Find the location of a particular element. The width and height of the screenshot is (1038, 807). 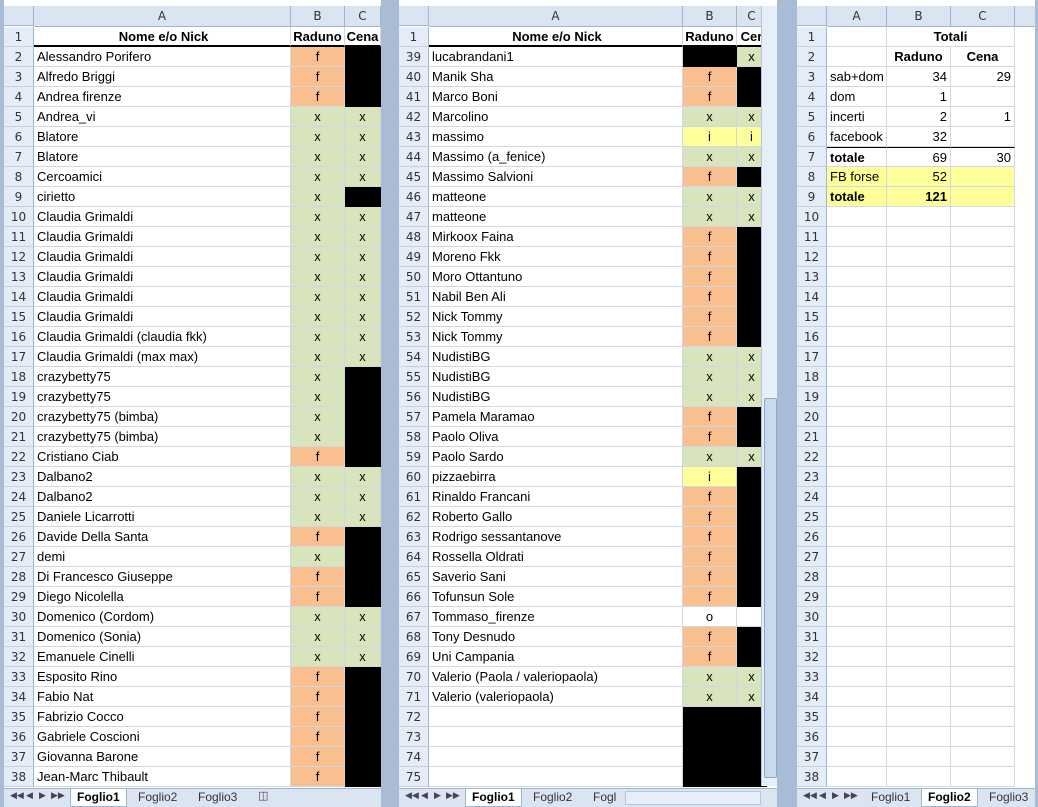

column-header-c: C is located at coordinates (983, 16).